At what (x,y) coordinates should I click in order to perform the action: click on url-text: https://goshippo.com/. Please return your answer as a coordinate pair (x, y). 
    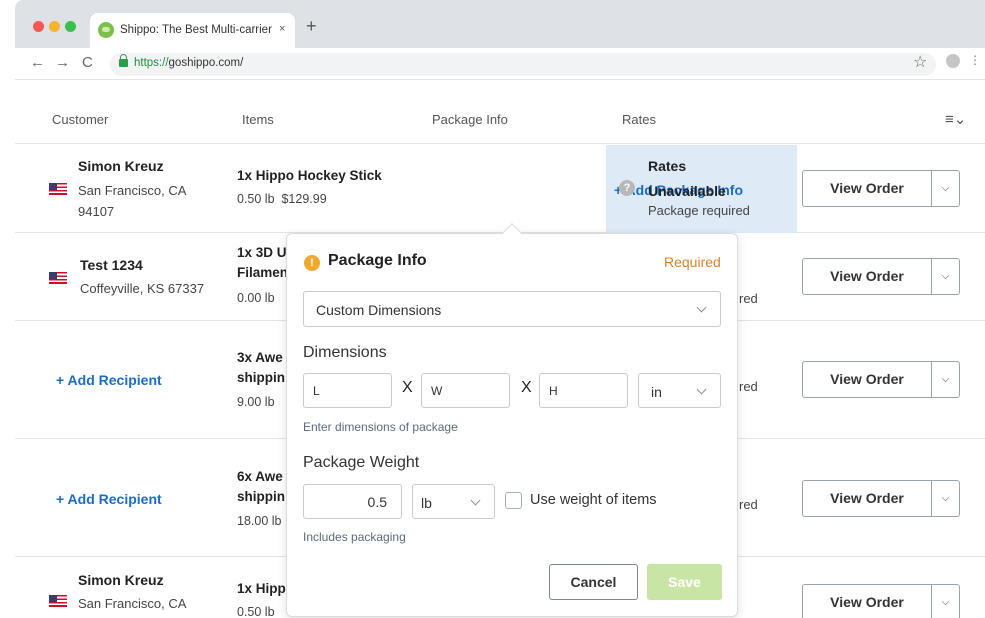
    Looking at the image, I should click on (189, 63).